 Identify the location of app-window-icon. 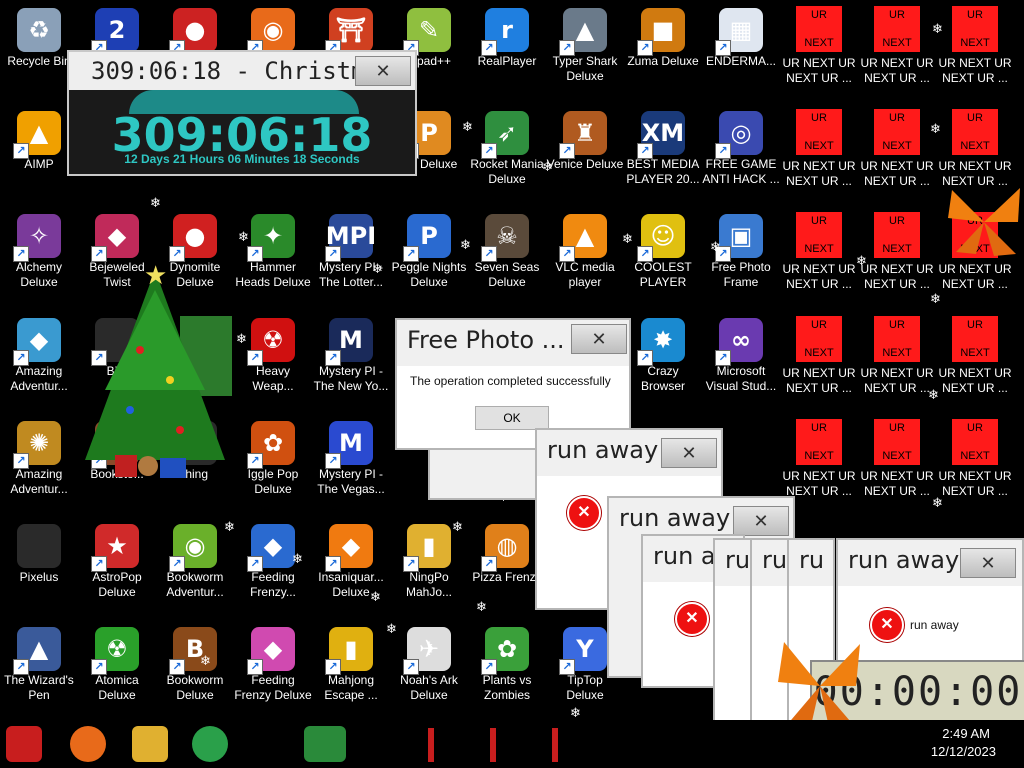
(325, 744).